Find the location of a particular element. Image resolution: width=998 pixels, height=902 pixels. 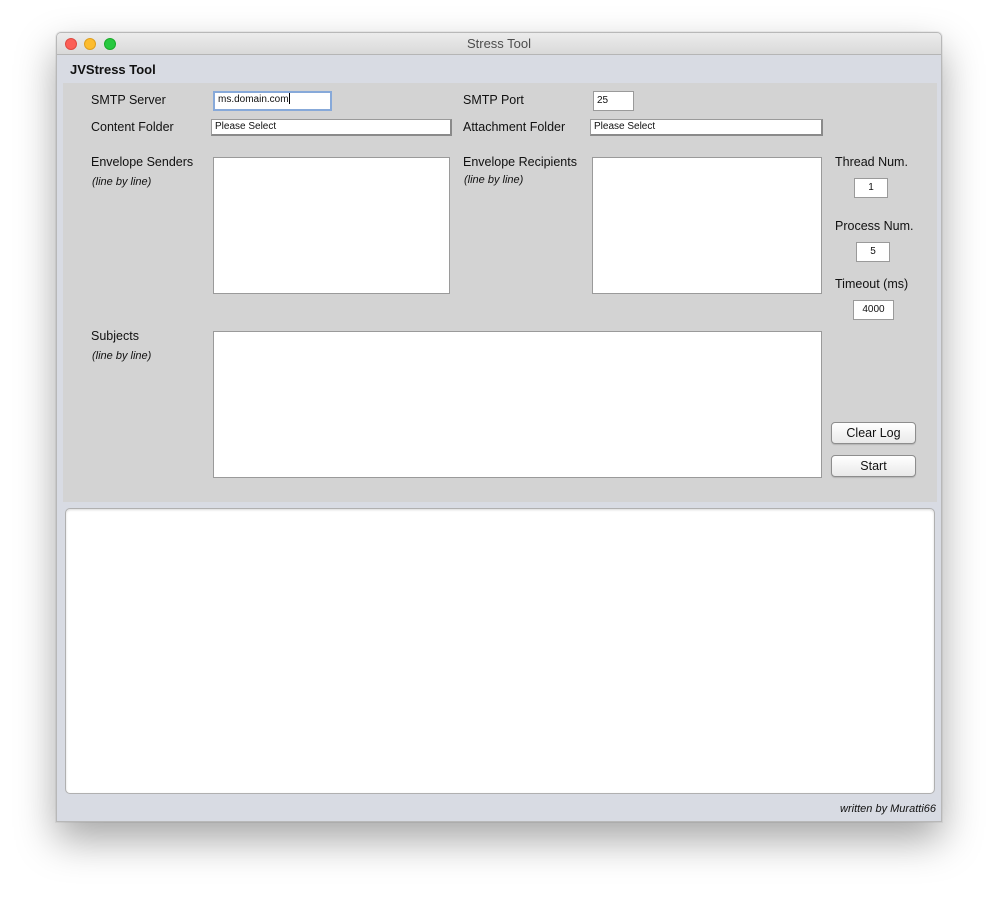

start-button: Start is located at coordinates (873, 466).